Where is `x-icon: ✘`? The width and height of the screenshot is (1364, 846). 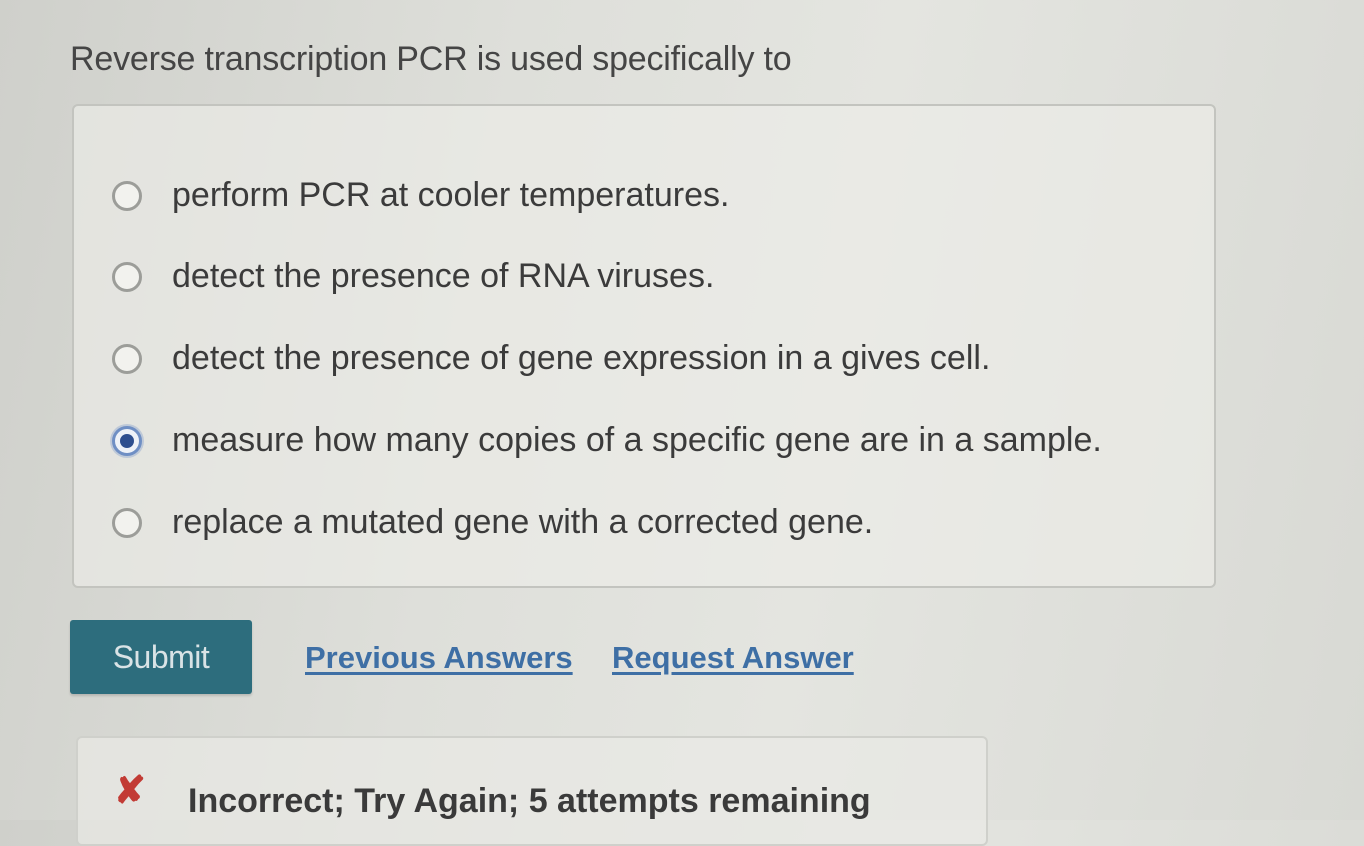
x-icon: ✘ is located at coordinates (130, 791).